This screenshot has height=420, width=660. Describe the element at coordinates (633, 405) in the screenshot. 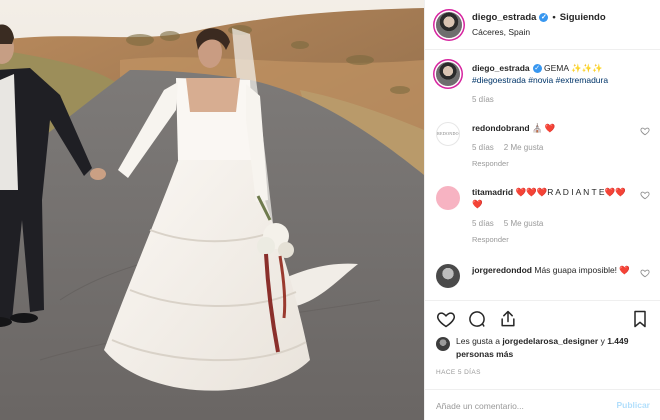

I see `publish-button: Publicar` at that location.